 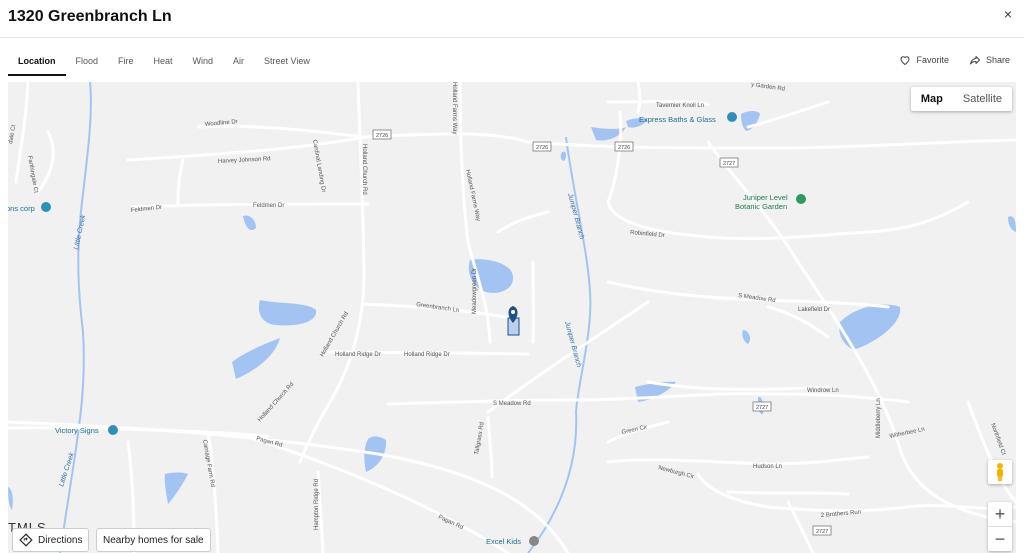 What do you see at coordinates (513, 321) in the screenshot?
I see `property-marker` at bounding box center [513, 321].